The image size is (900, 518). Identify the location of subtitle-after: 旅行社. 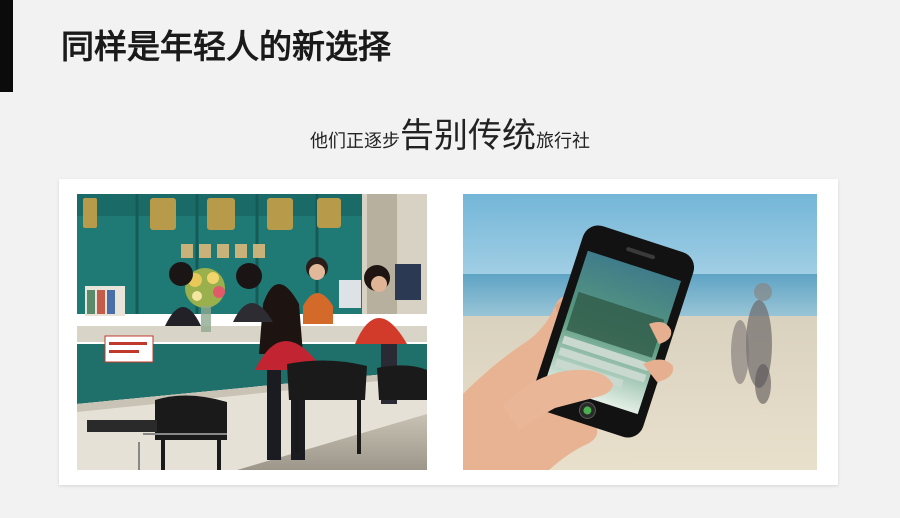
(563, 141).